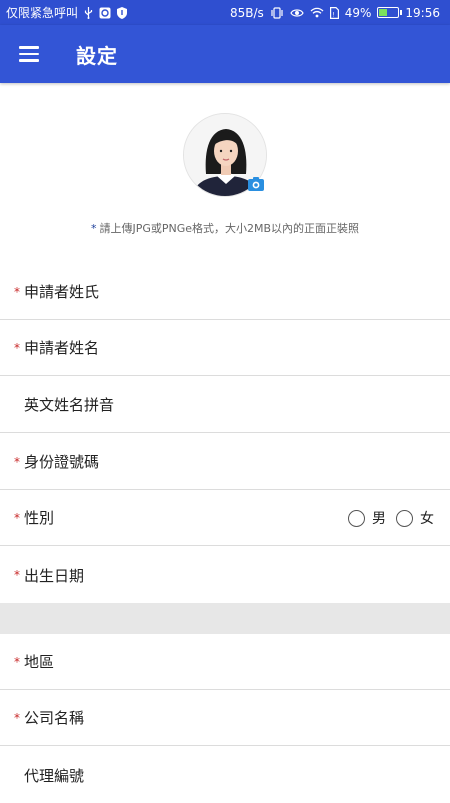 This screenshot has height=803, width=450. Describe the element at coordinates (105, 13) in the screenshot. I see `app-notification-icon` at that location.